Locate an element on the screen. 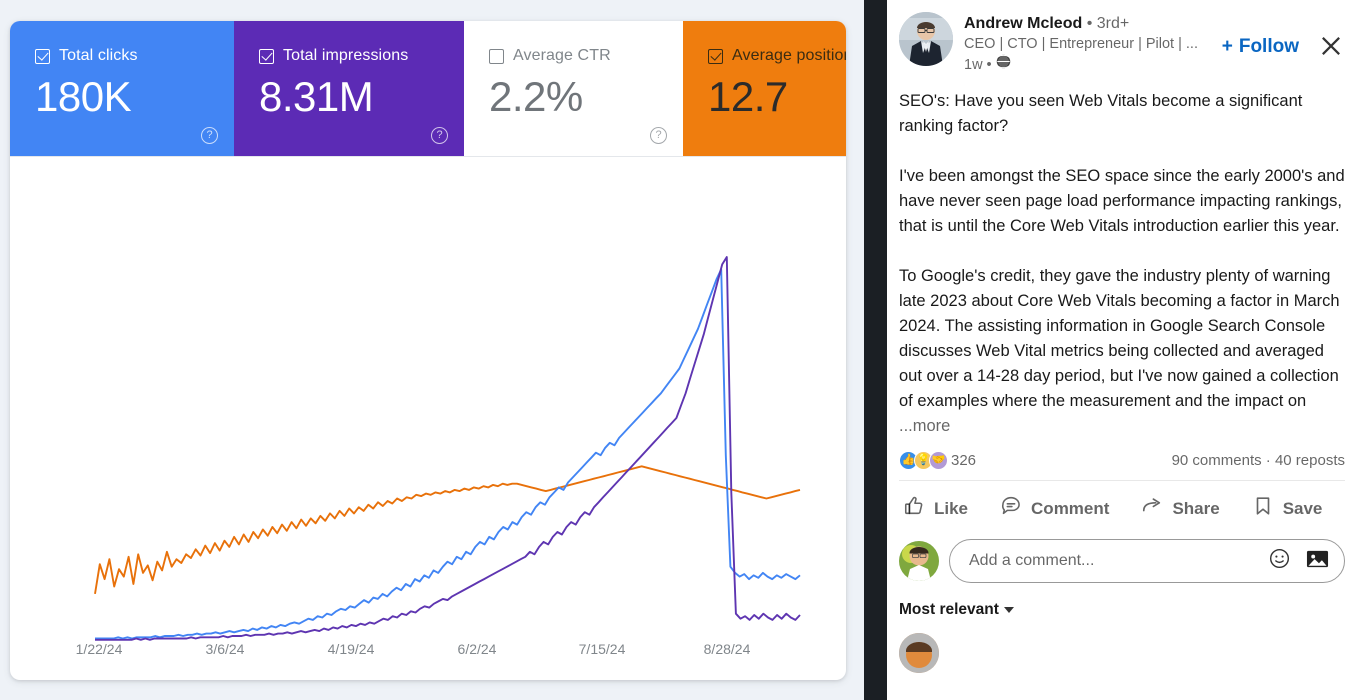 The image size is (1359, 700). save-button: Save is located at coordinates (1287, 508).